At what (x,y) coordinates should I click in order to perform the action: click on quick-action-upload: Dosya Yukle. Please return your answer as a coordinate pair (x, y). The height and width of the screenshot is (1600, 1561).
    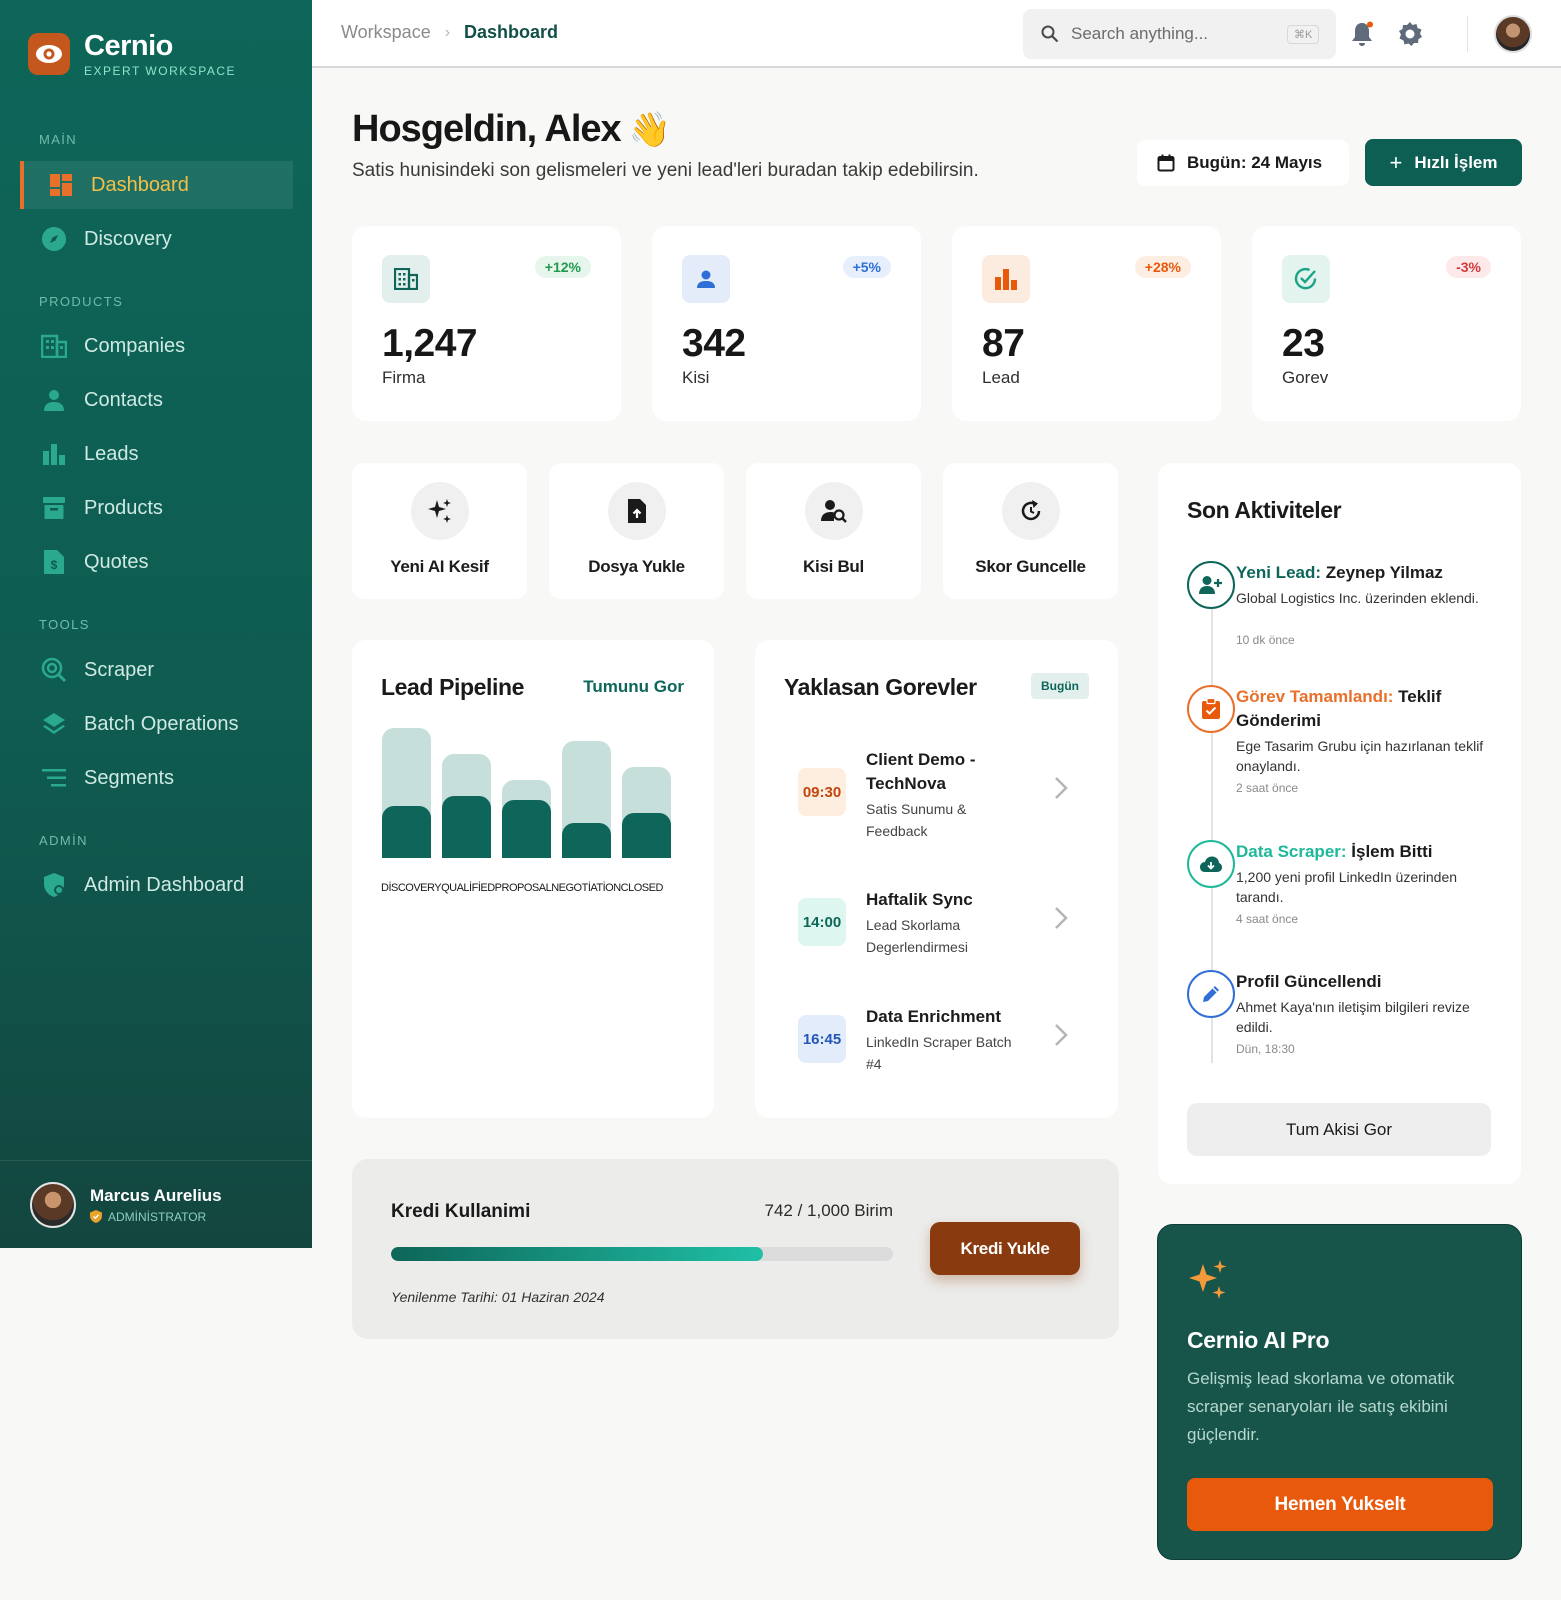
    Looking at the image, I should click on (636, 531).